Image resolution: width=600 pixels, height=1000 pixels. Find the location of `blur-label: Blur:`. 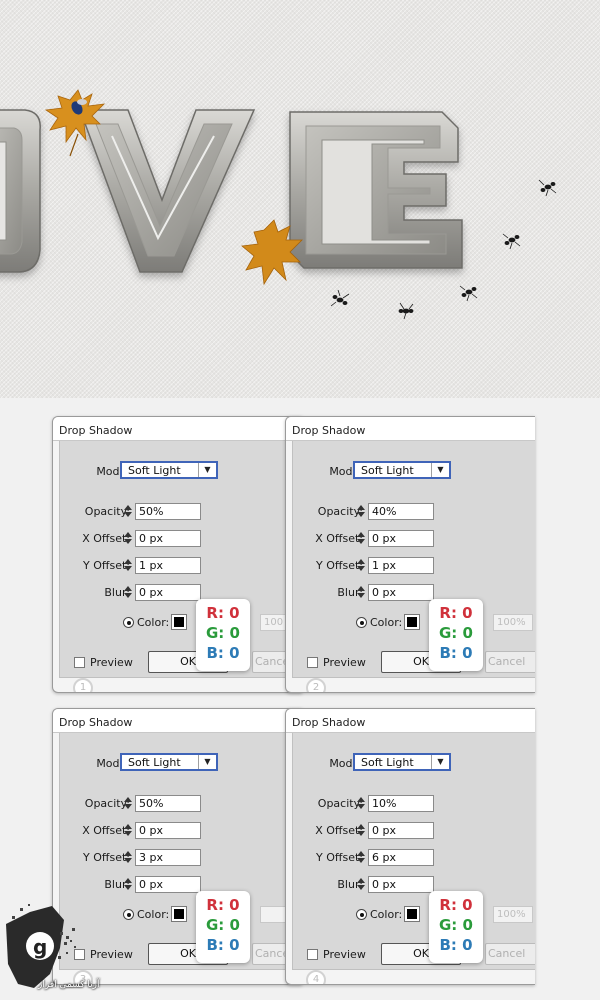

blur-label: Blur: is located at coordinates (117, 592).